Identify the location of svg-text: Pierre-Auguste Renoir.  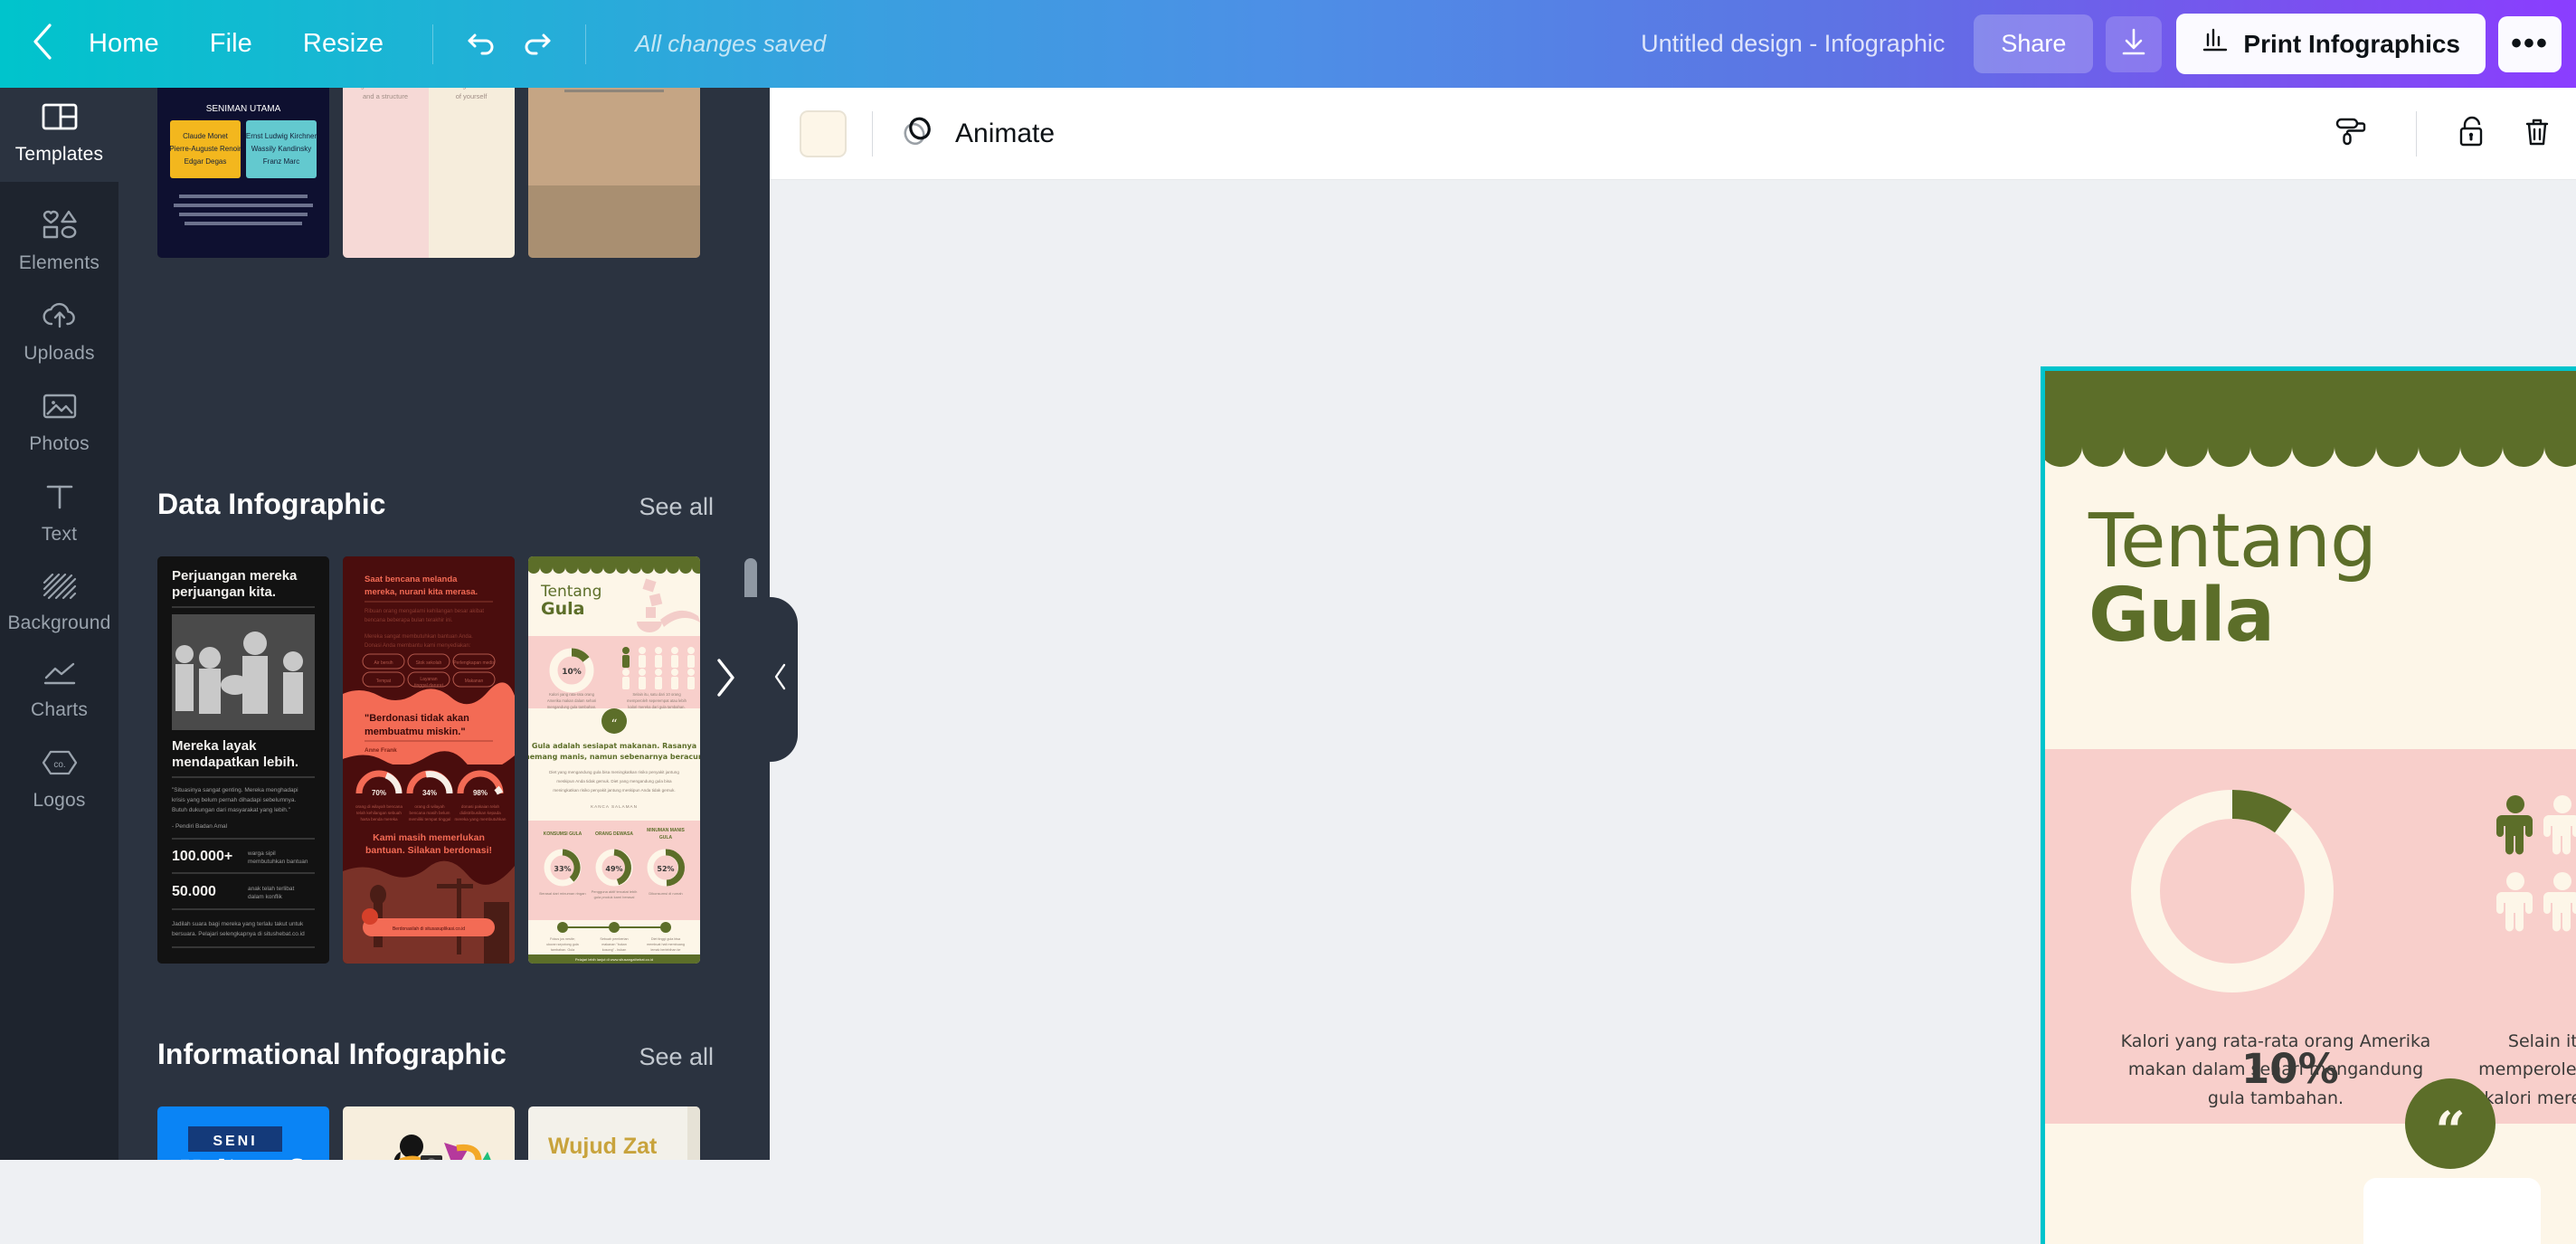
(205, 149).